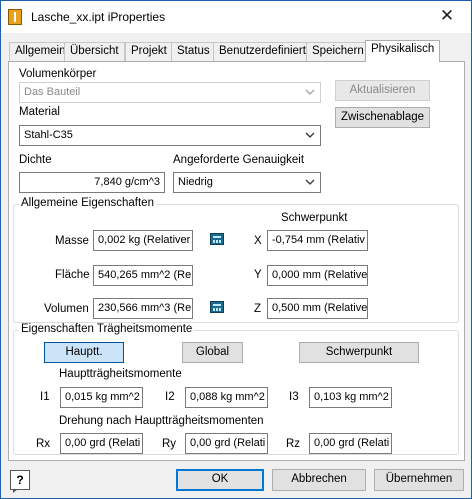  I want to click on tab-benutzerdefiniert: Benutzerdefiniert, so click(262, 51).